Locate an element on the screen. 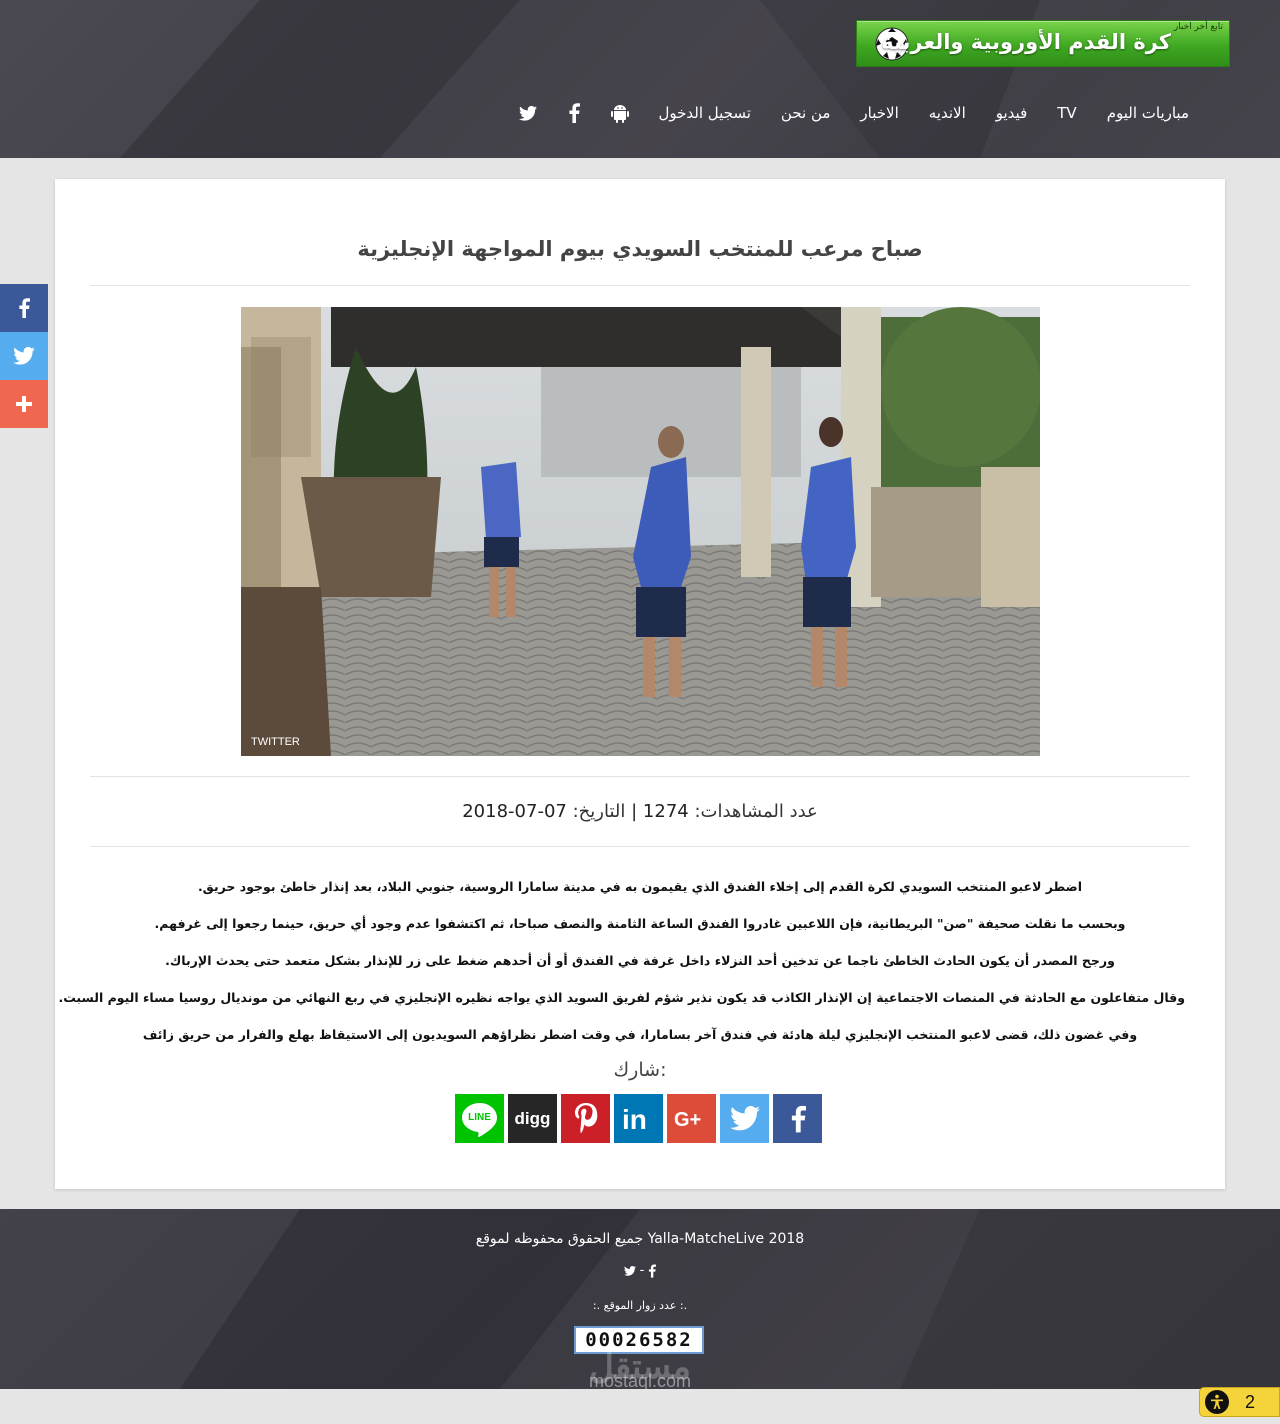  share-digg-button: digg is located at coordinates (532, 1118).